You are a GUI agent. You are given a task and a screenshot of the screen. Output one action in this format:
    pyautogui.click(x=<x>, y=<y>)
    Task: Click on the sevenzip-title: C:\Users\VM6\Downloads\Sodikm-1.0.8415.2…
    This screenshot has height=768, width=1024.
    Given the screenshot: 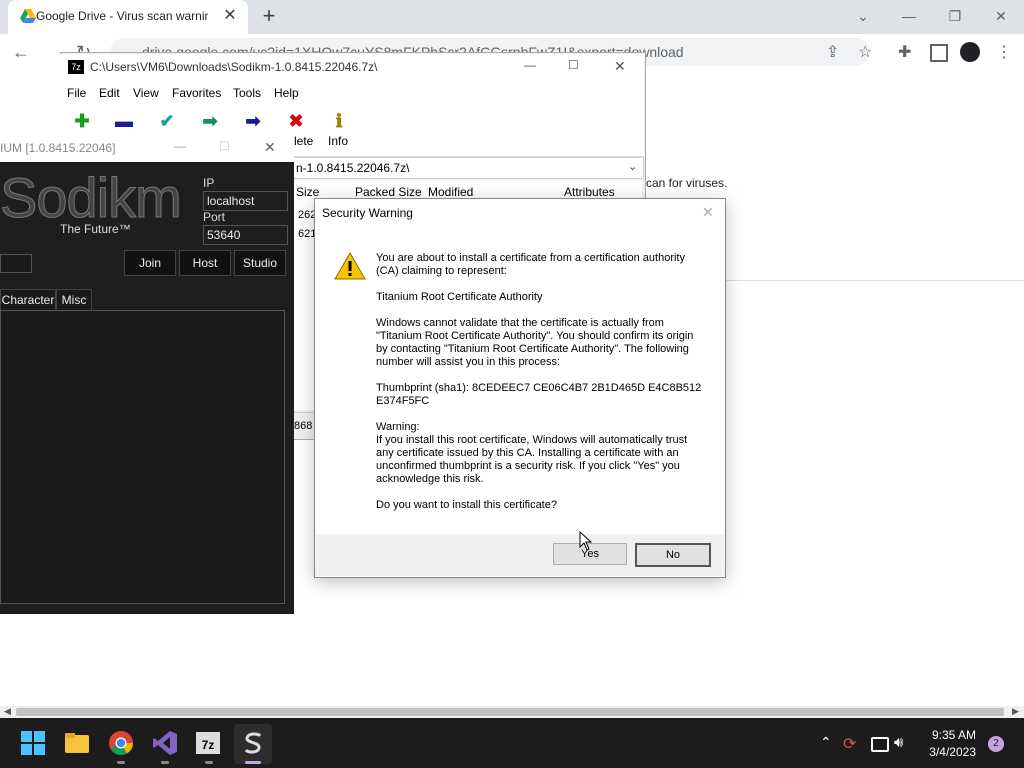 What is the action you would take?
    pyautogui.click(x=234, y=67)
    